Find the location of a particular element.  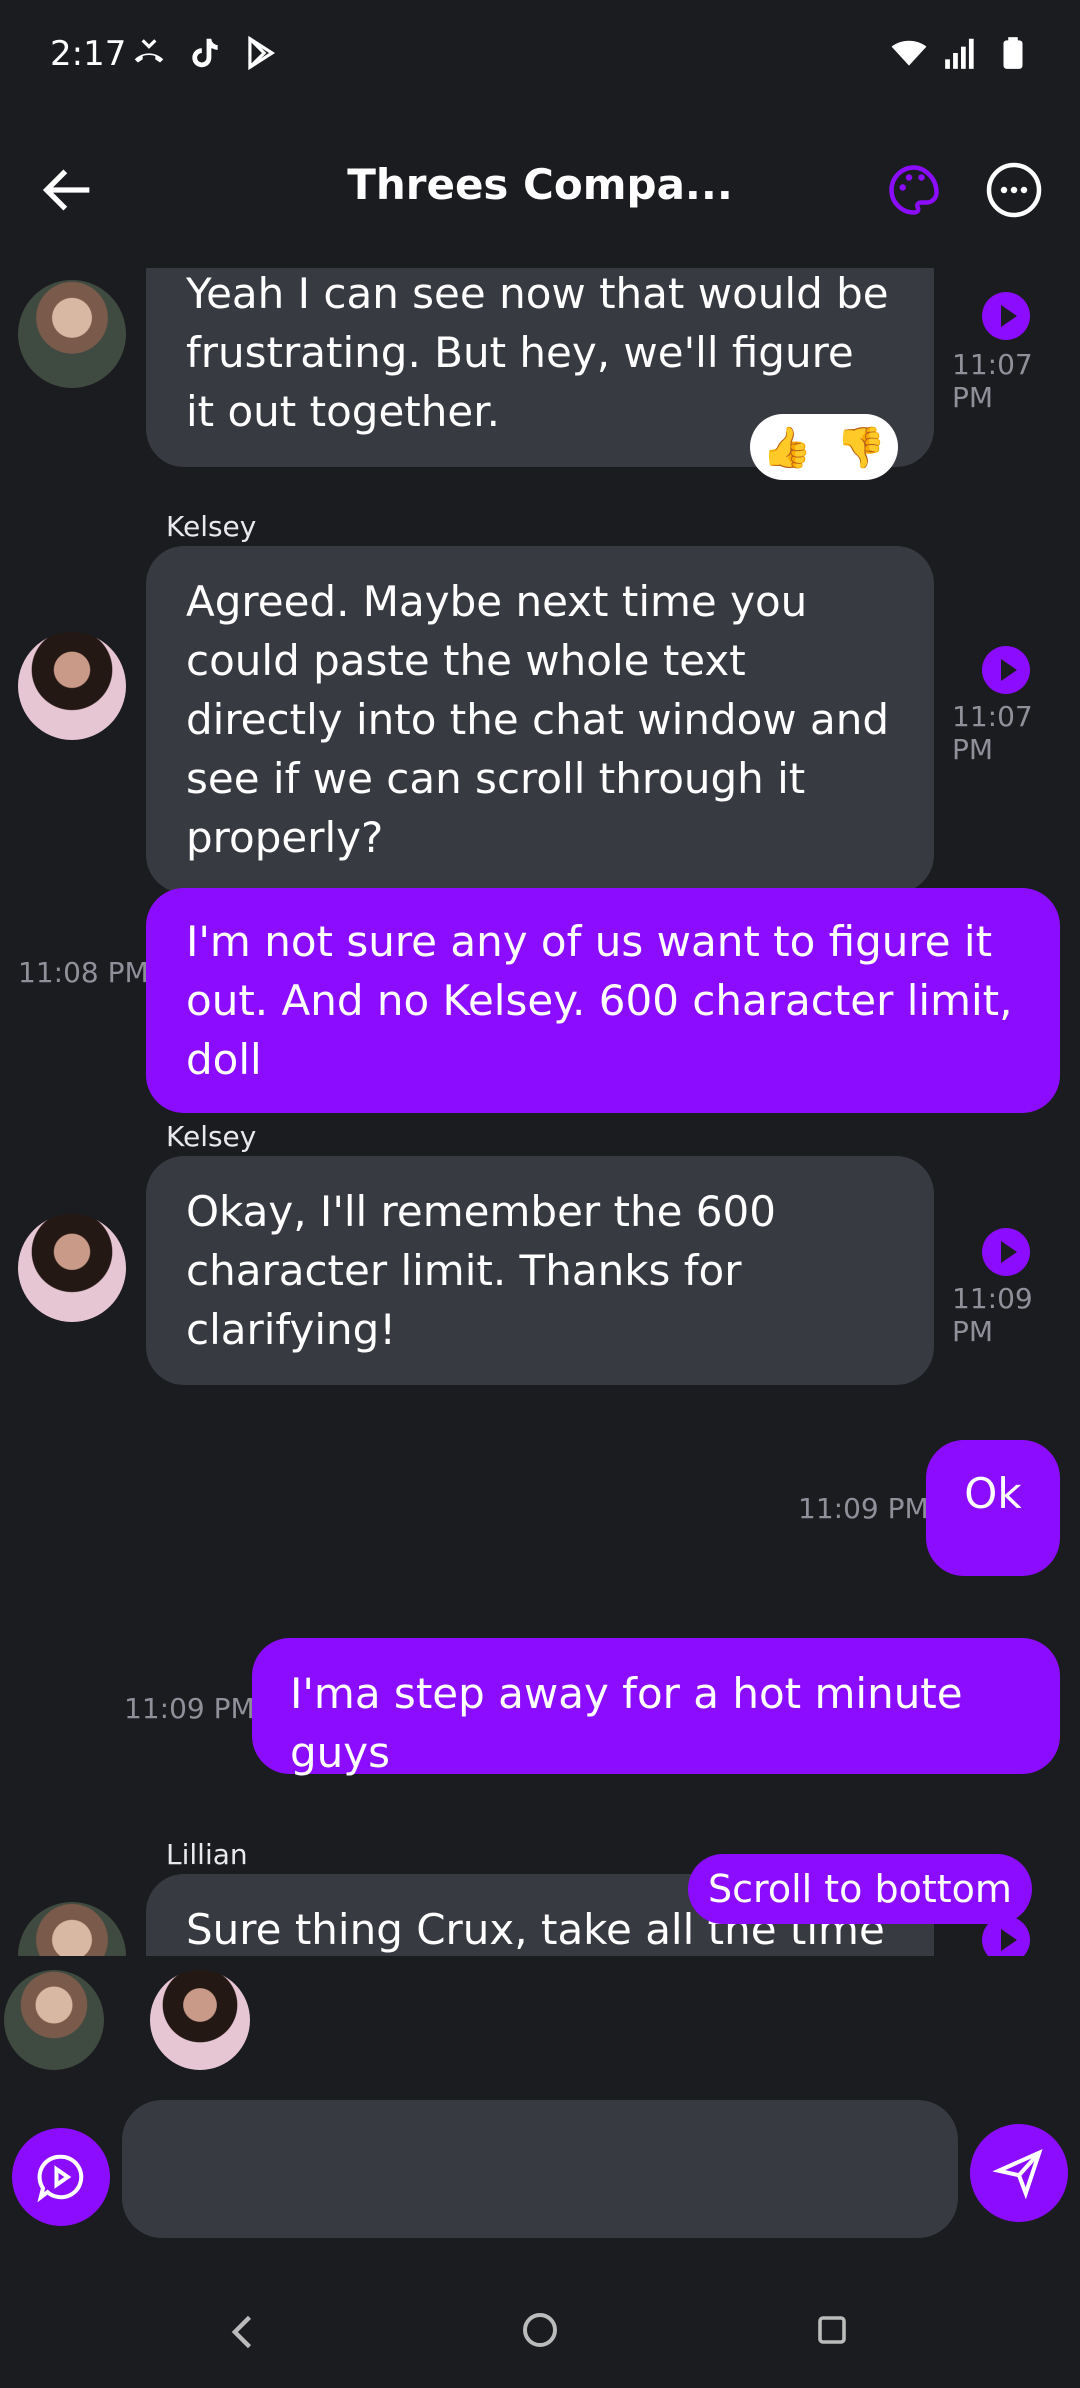

back-arrow-icon is located at coordinates (68, 190).